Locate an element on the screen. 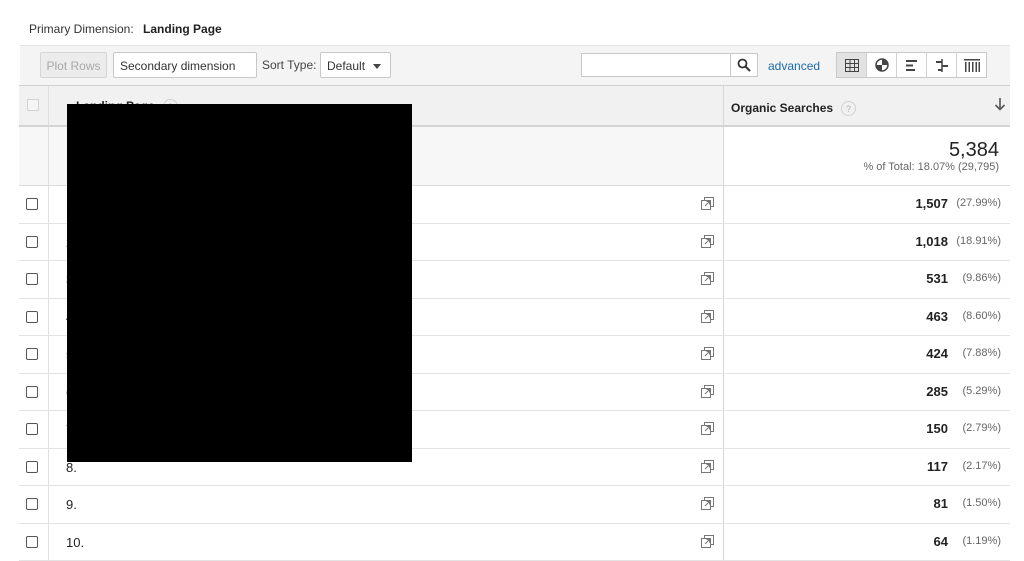 This screenshot has width=1024, height=561. organic-searches-percent: (18.91%) is located at coordinates (978, 241).